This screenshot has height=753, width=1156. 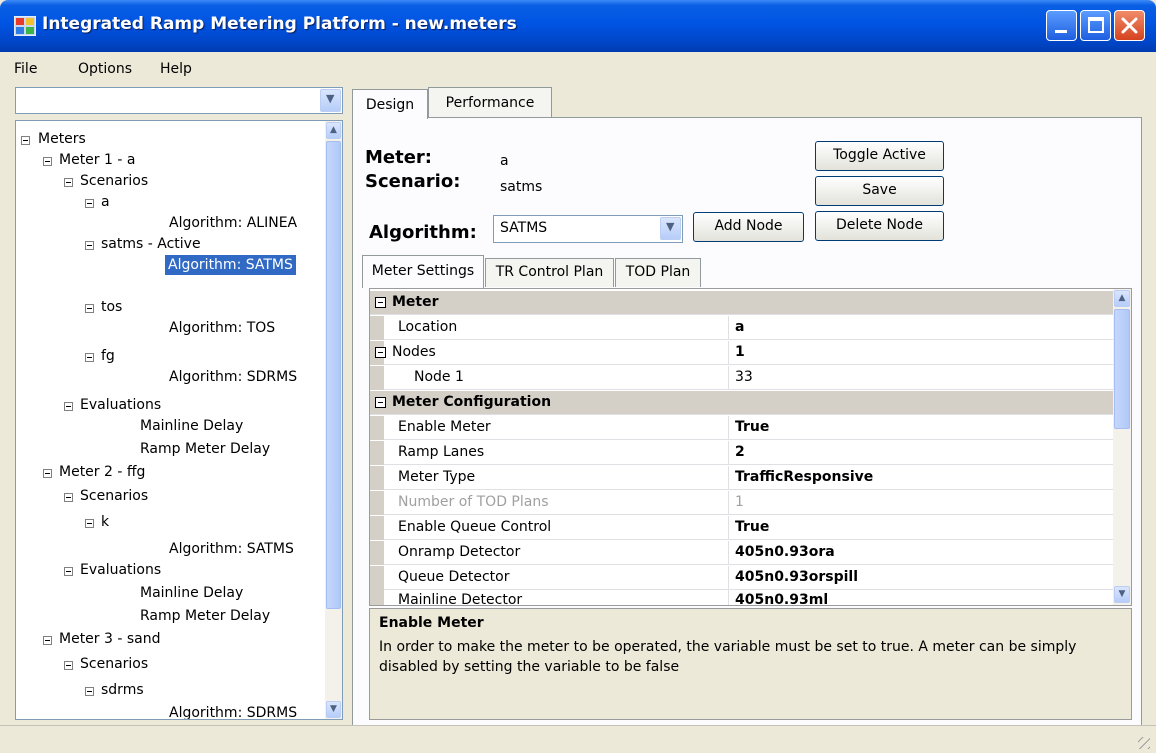 What do you see at coordinates (233, 223) in the screenshot?
I see `tree-node-algorithm: Algorithm: ALINEA` at bounding box center [233, 223].